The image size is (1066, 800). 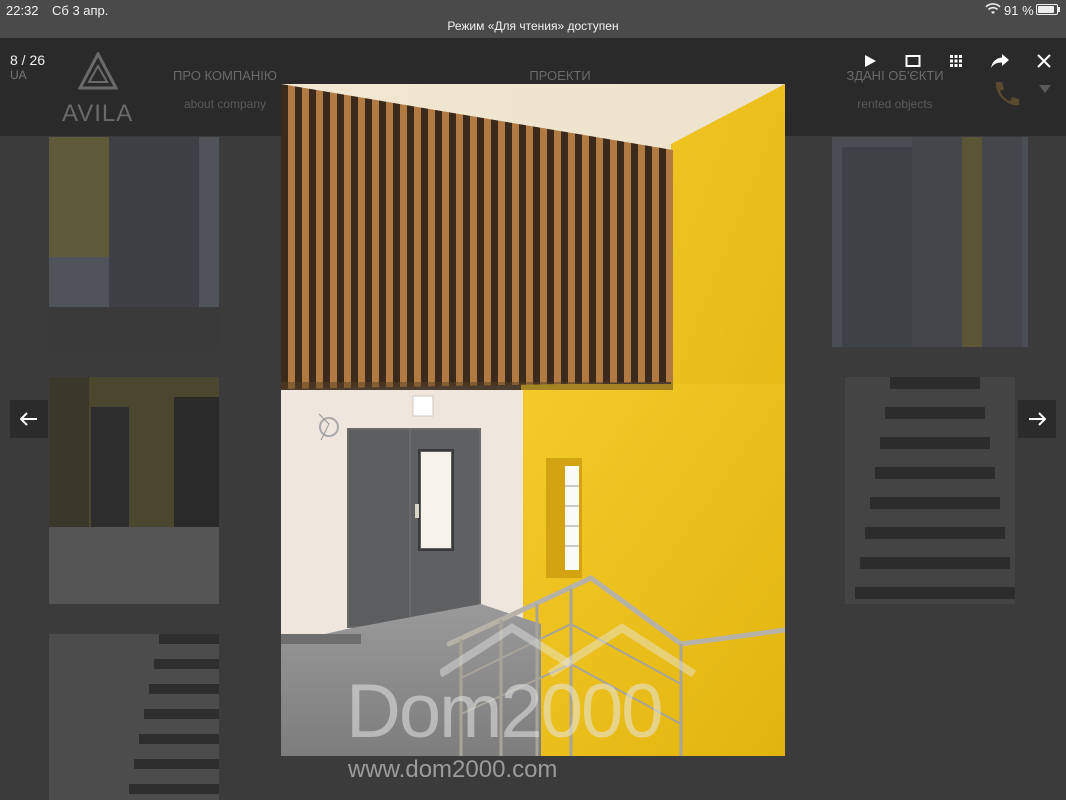 I want to click on language-switch: UA, so click(x=18, y=75).